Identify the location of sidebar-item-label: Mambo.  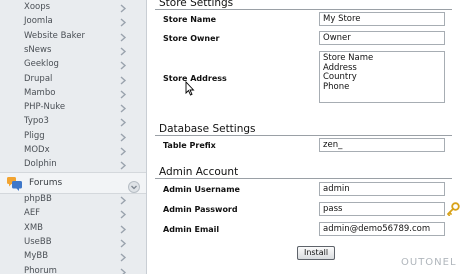
(40, 92).